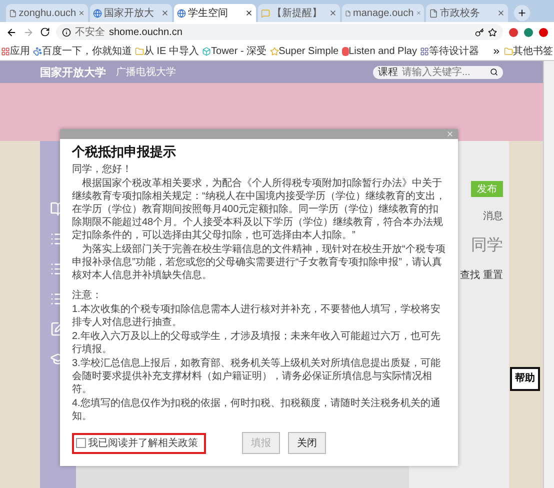  What do you see at coordinates (494, 72) in the screenshot?
I see `search-icon` at bounding box center [494, 72].